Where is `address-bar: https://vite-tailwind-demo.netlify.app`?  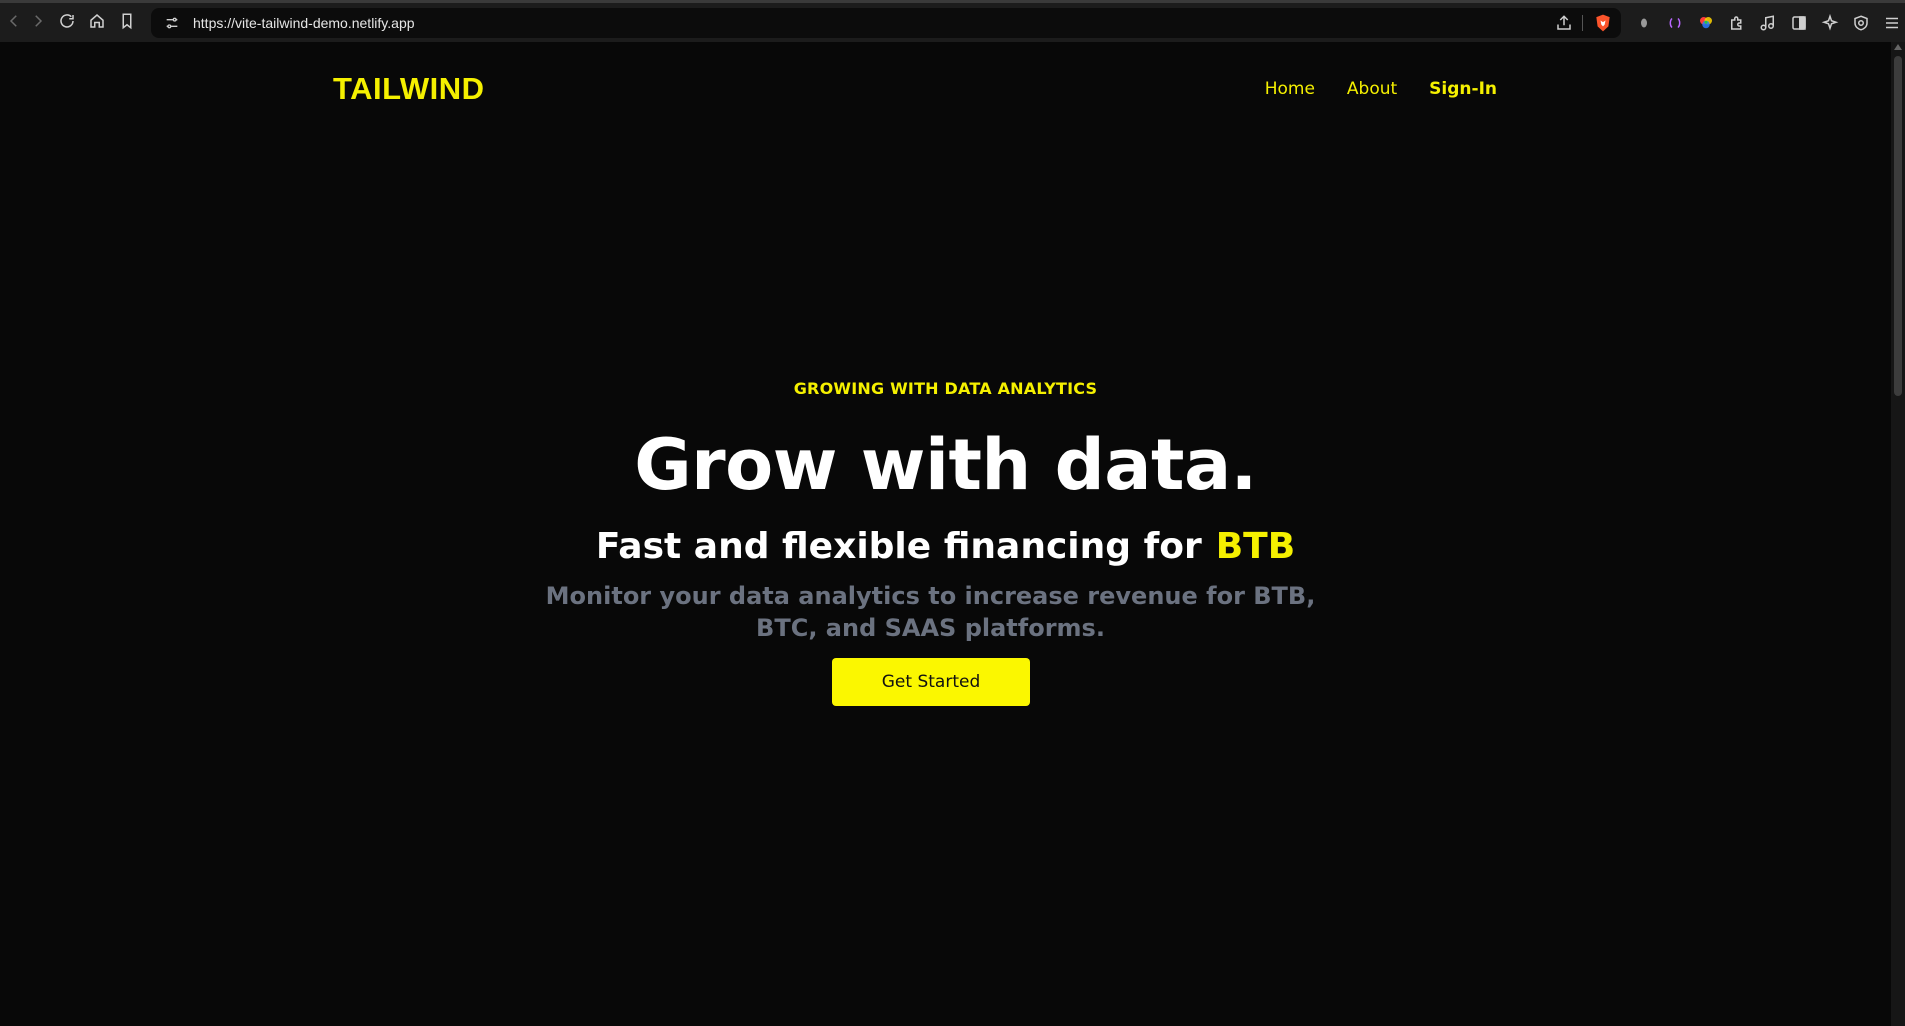
address-bar: https://vite-tailwind-demo.netlify.app is located at coordinates (886, 23).